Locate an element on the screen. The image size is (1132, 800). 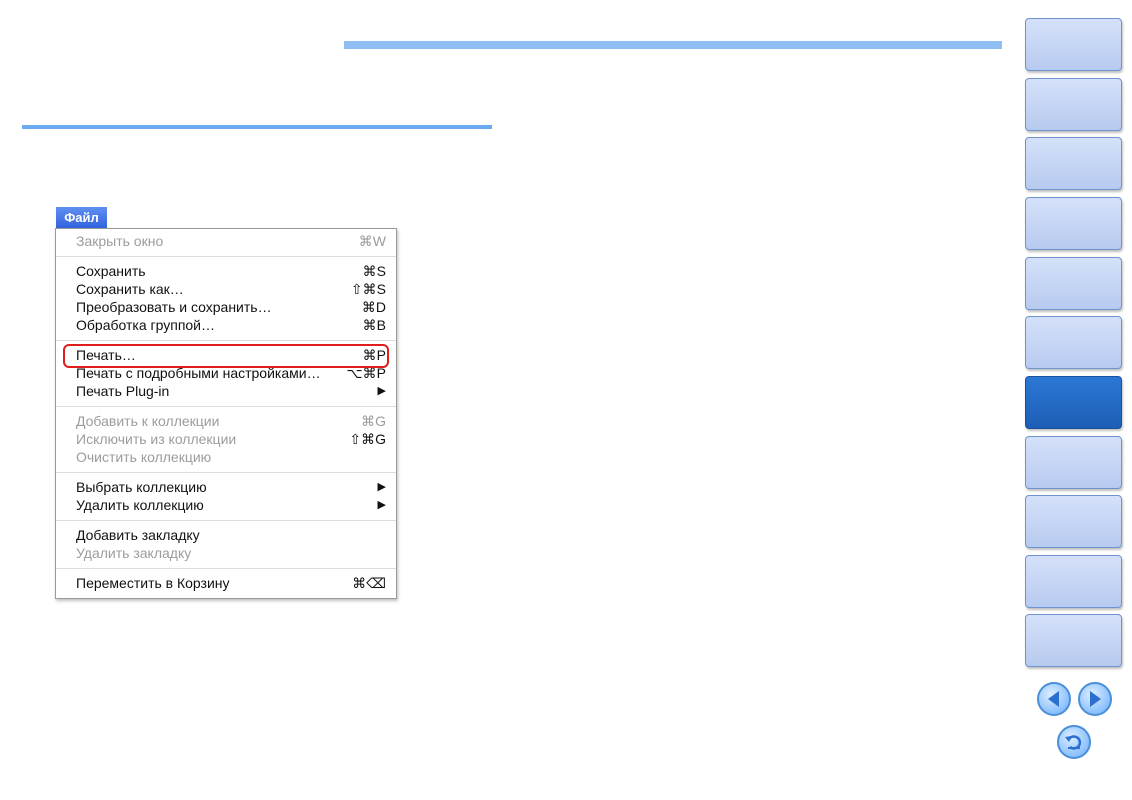
menu-item-label: Добавить закладку is located at coordinates (138, 535).